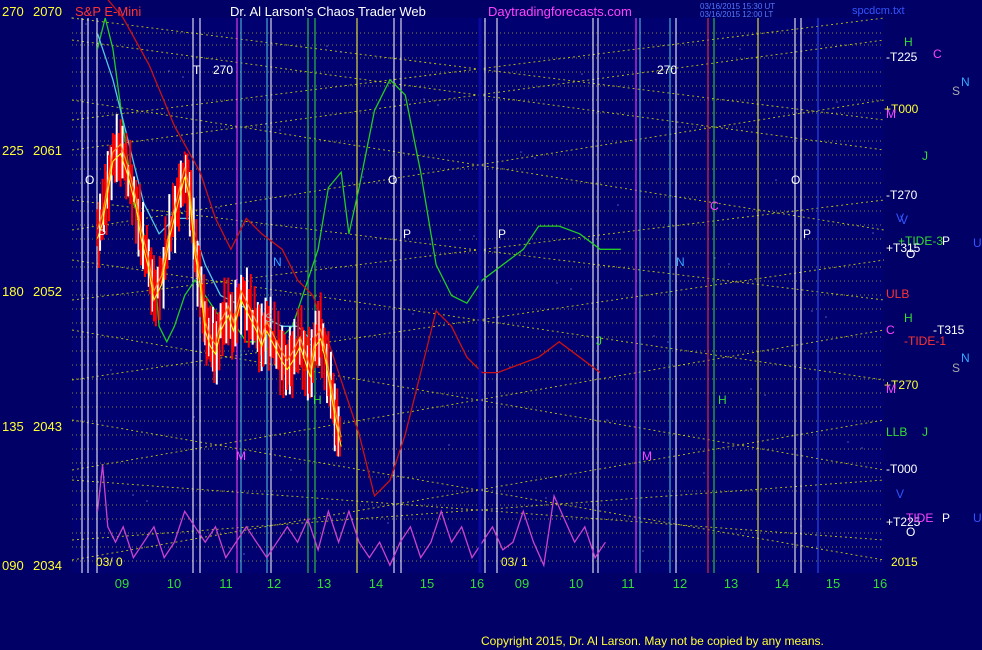  Describe the element at coordinates (47, 426) in the screenshot. I see `price-tick-label: 2043` at that location.